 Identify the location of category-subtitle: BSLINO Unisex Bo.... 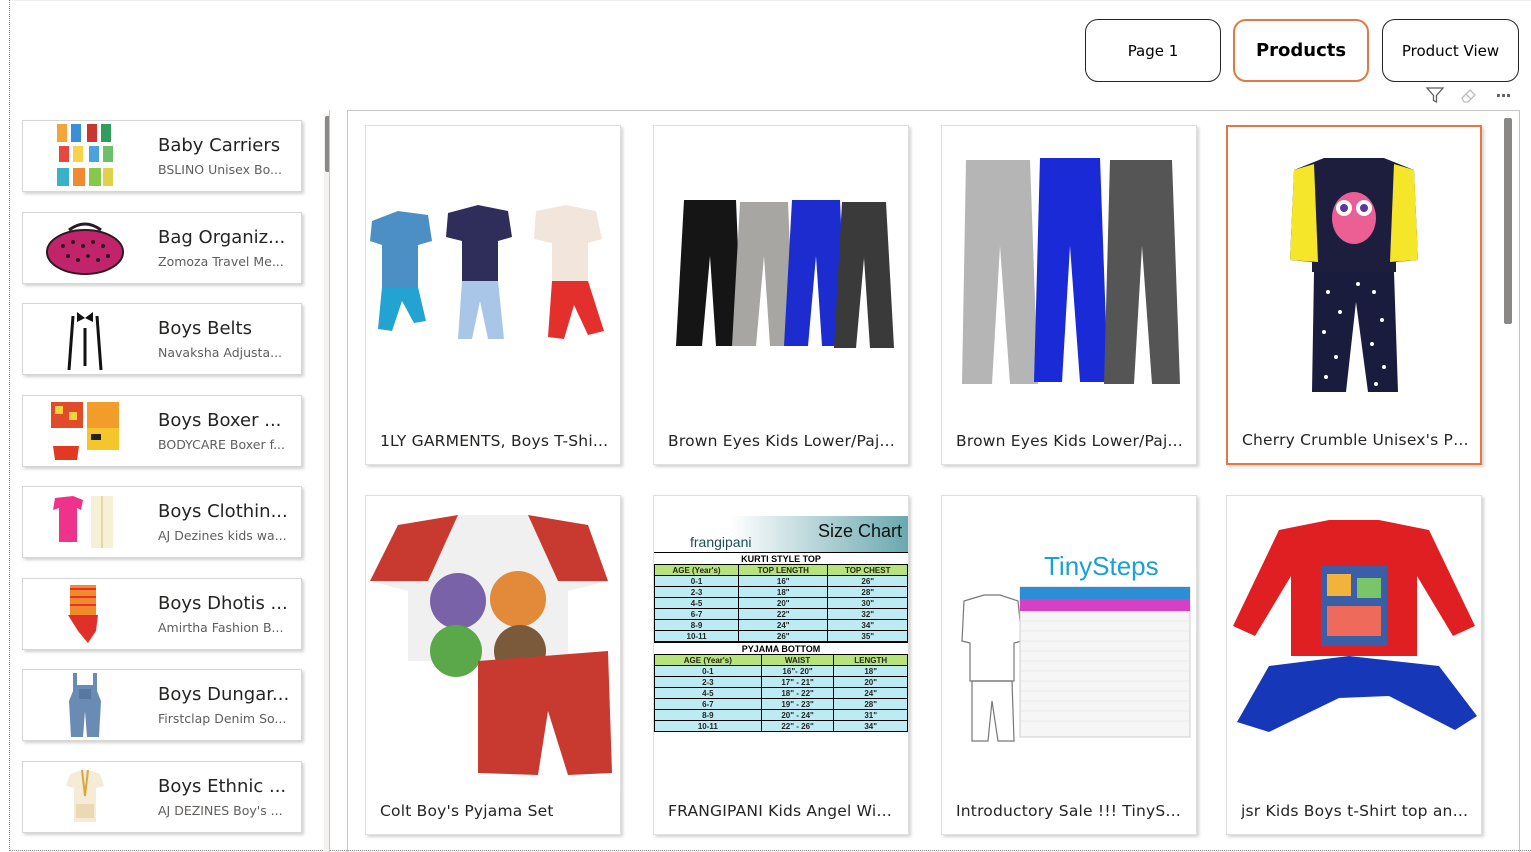
(220, 169).